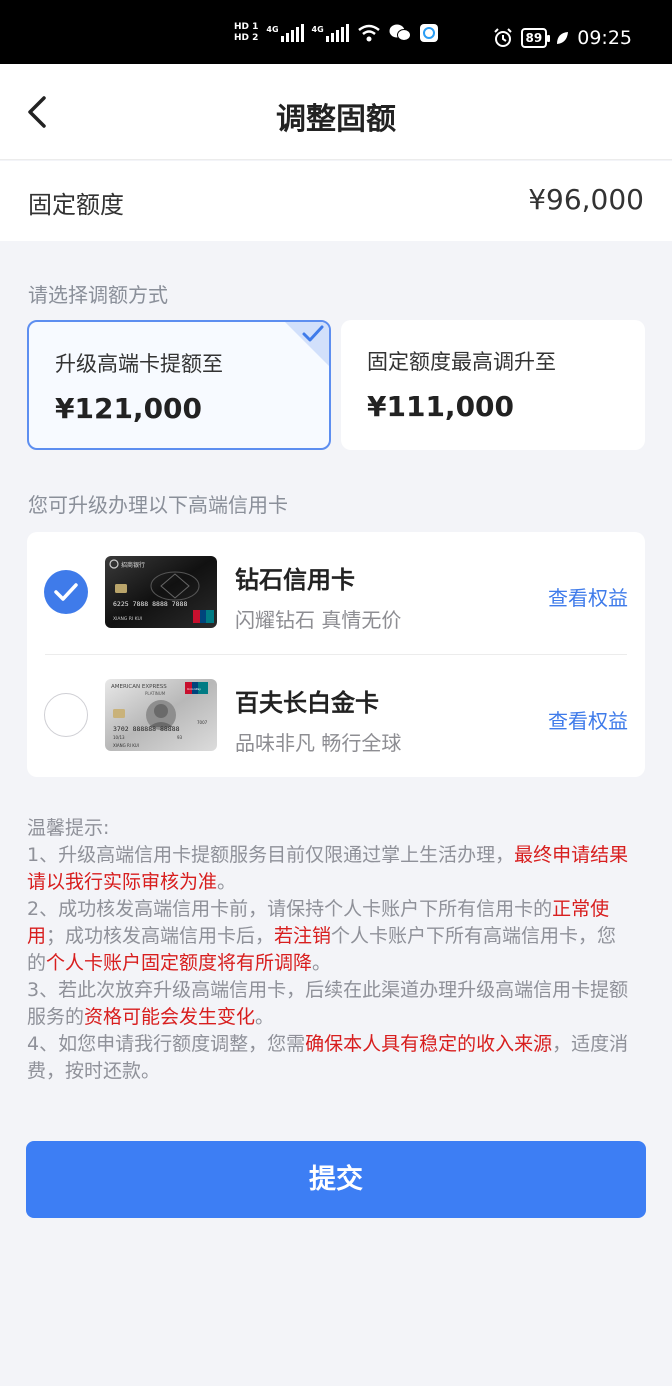  I want to click on option-amount: ¥121,000, so click(129, 408).